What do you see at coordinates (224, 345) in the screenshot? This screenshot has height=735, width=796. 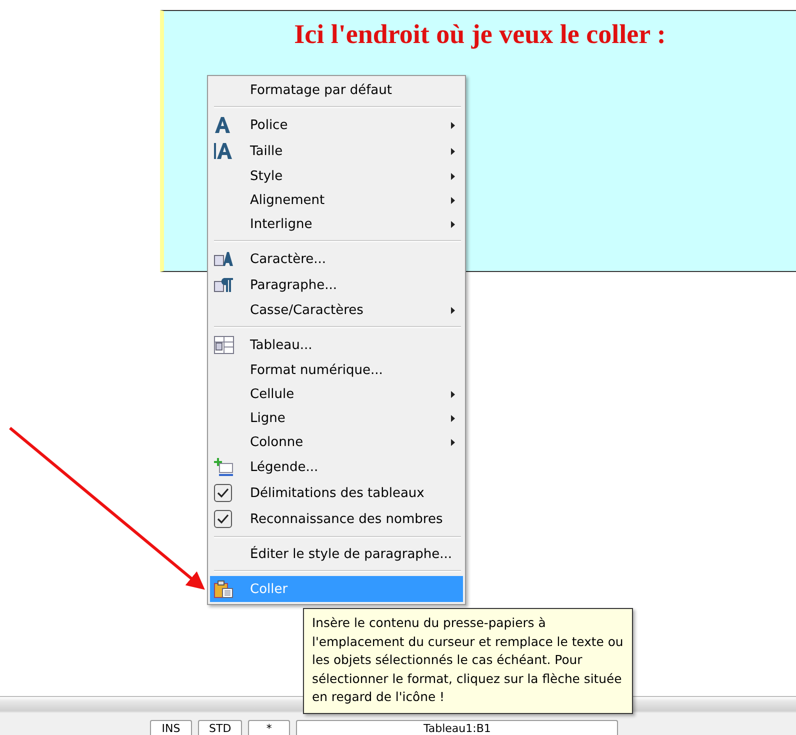 I see `table-icon` at bounding box center [224, 345].